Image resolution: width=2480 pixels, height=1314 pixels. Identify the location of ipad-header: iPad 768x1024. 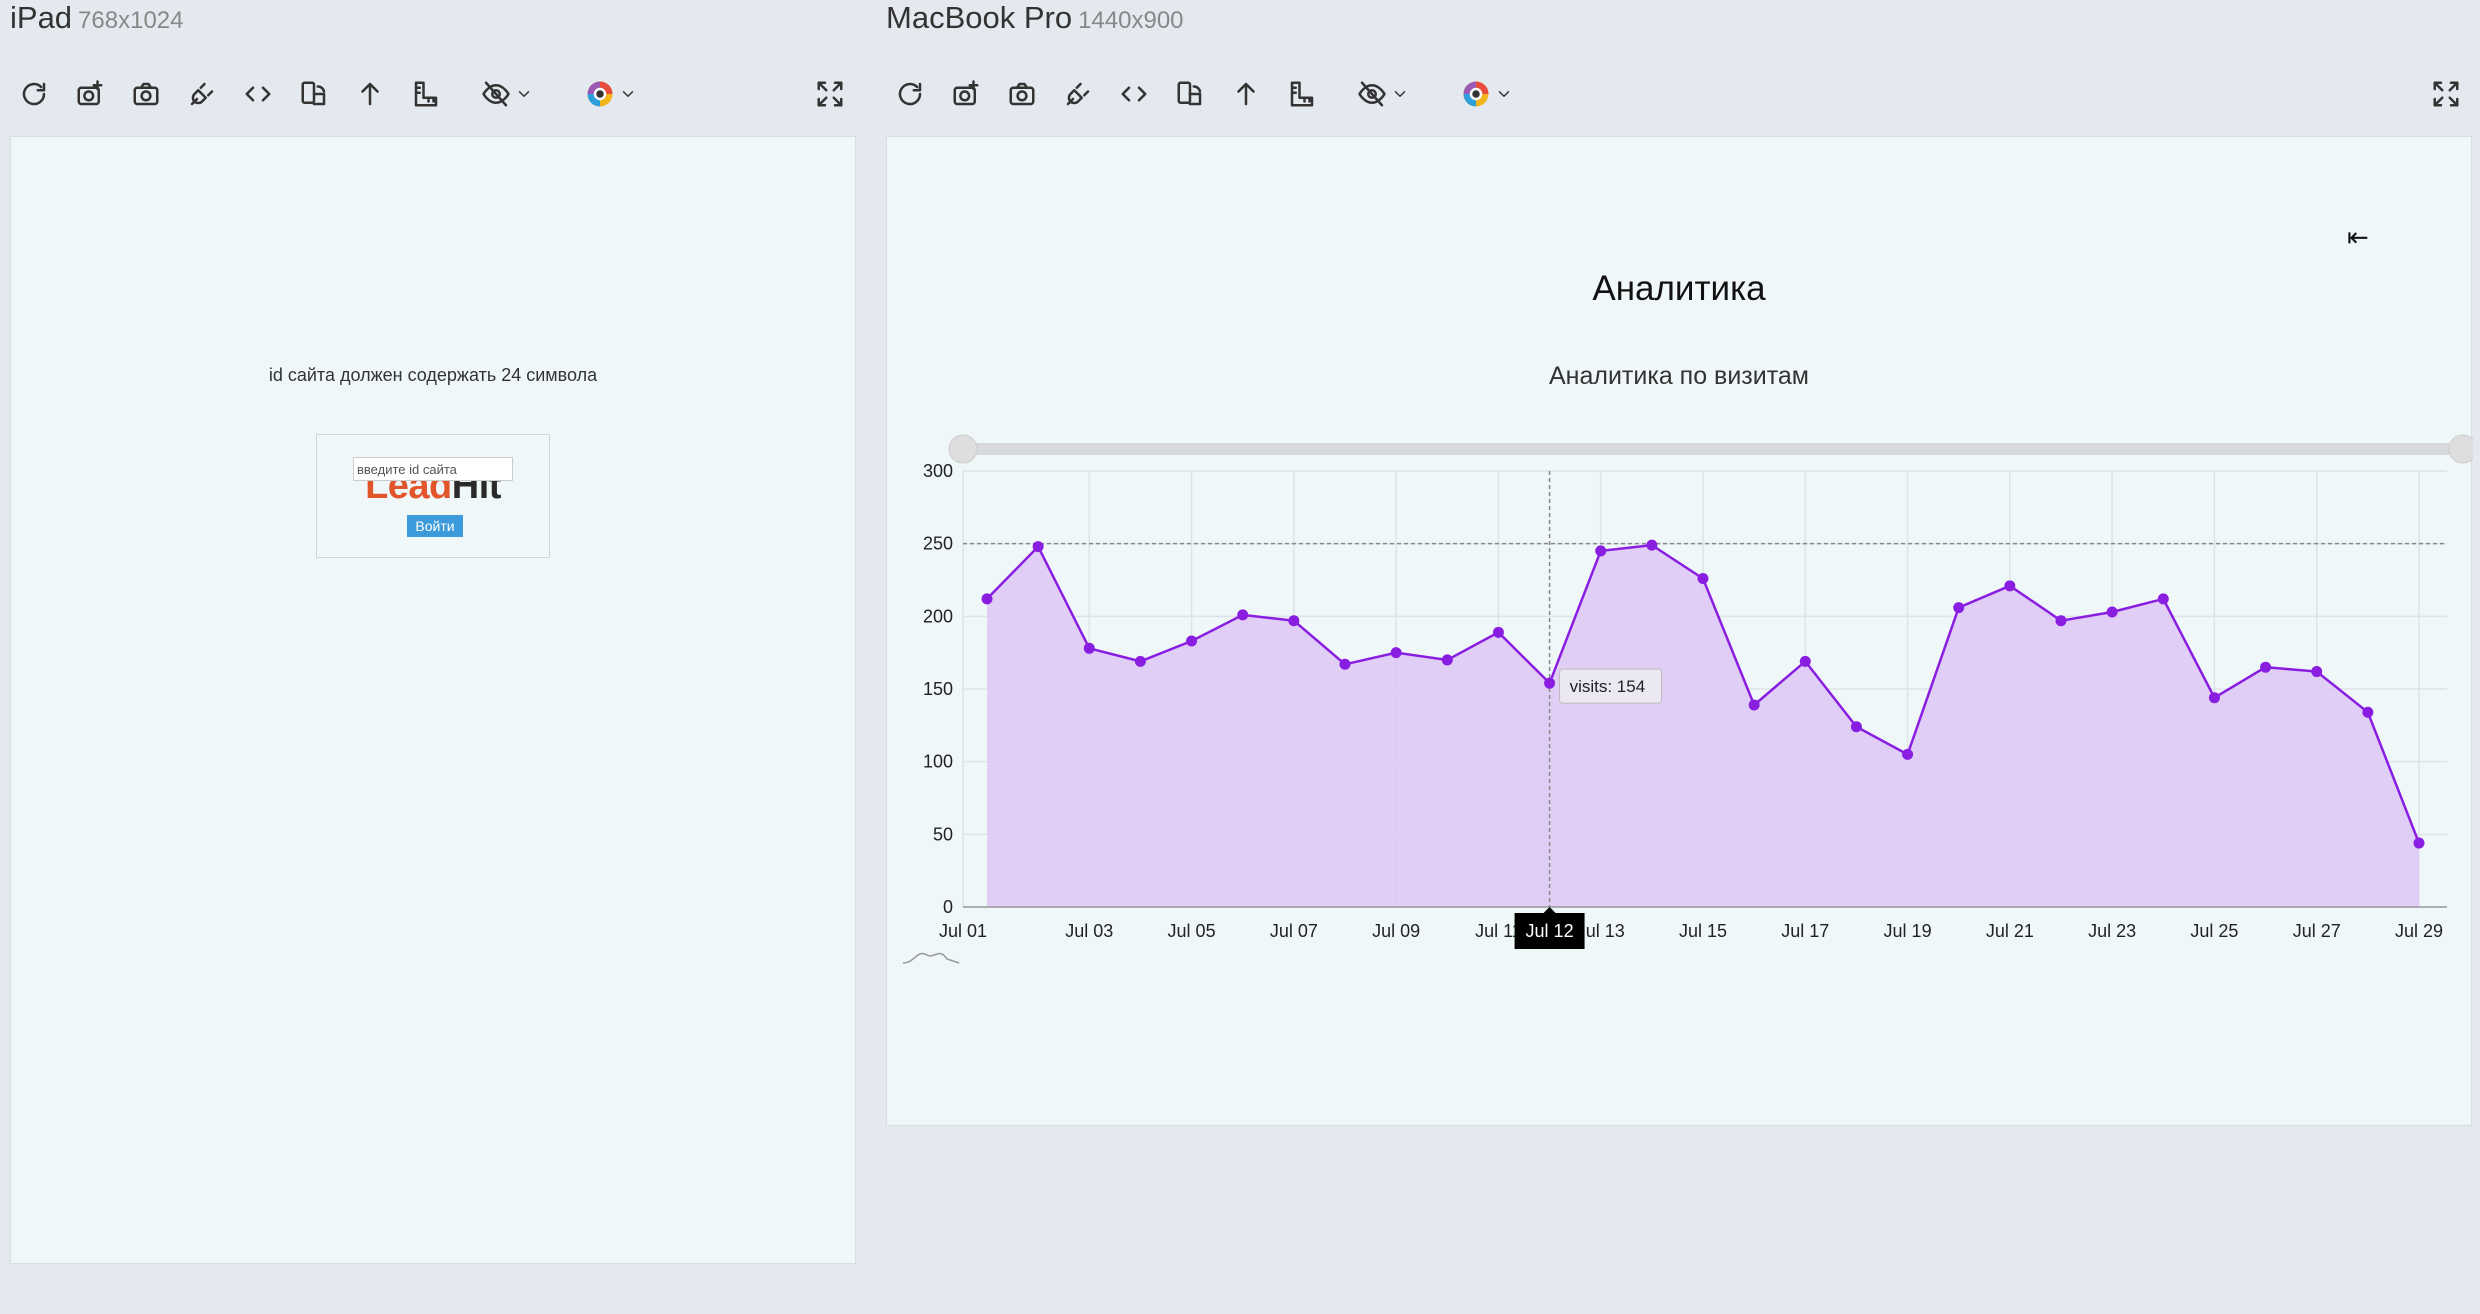
(96, 30).